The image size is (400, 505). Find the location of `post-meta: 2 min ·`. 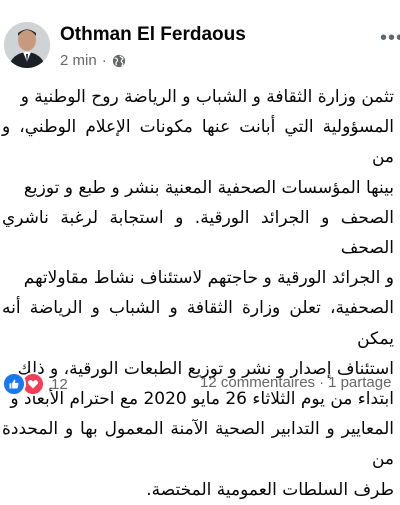

post-meta: 2 min · is located at coordinates (93, 60).